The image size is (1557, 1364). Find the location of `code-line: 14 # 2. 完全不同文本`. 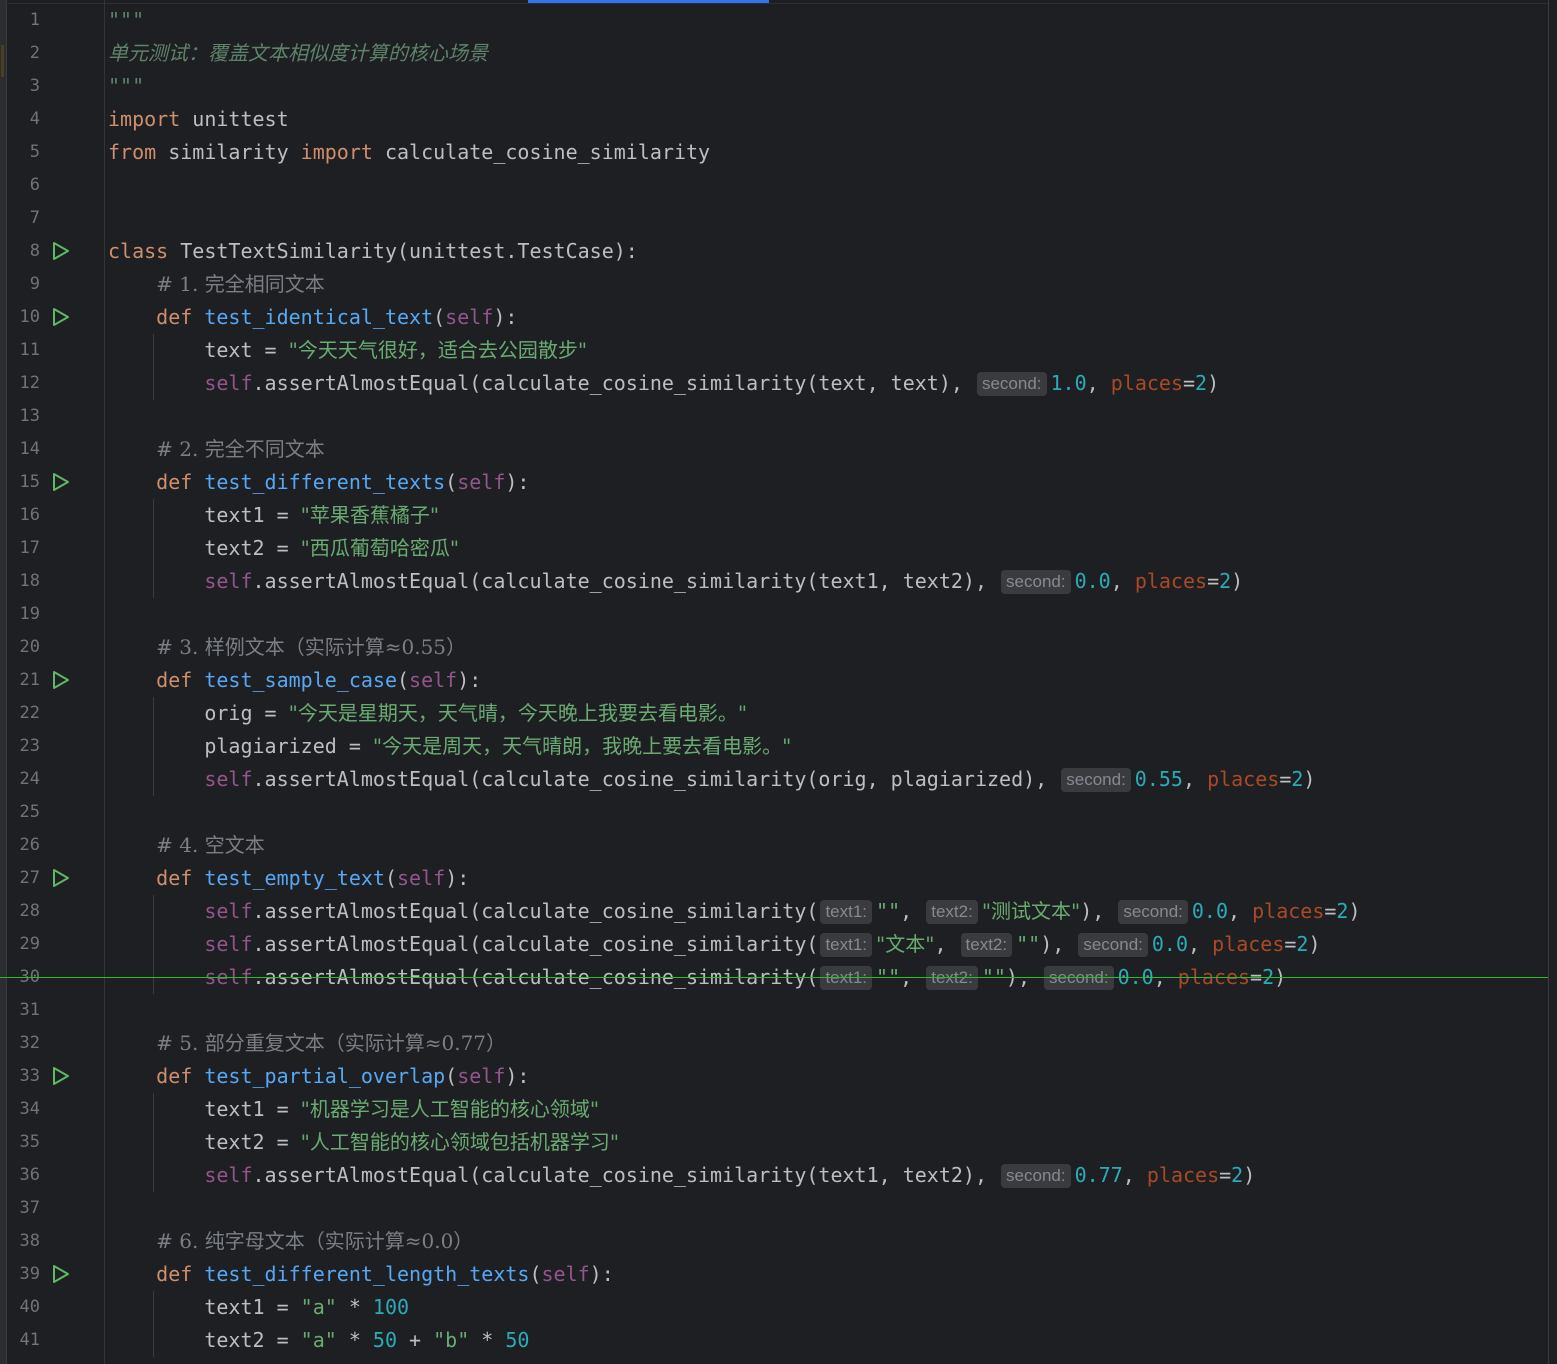

code-line: 14 # 2. 完全不同文本 is located at coordinates (774, 449).